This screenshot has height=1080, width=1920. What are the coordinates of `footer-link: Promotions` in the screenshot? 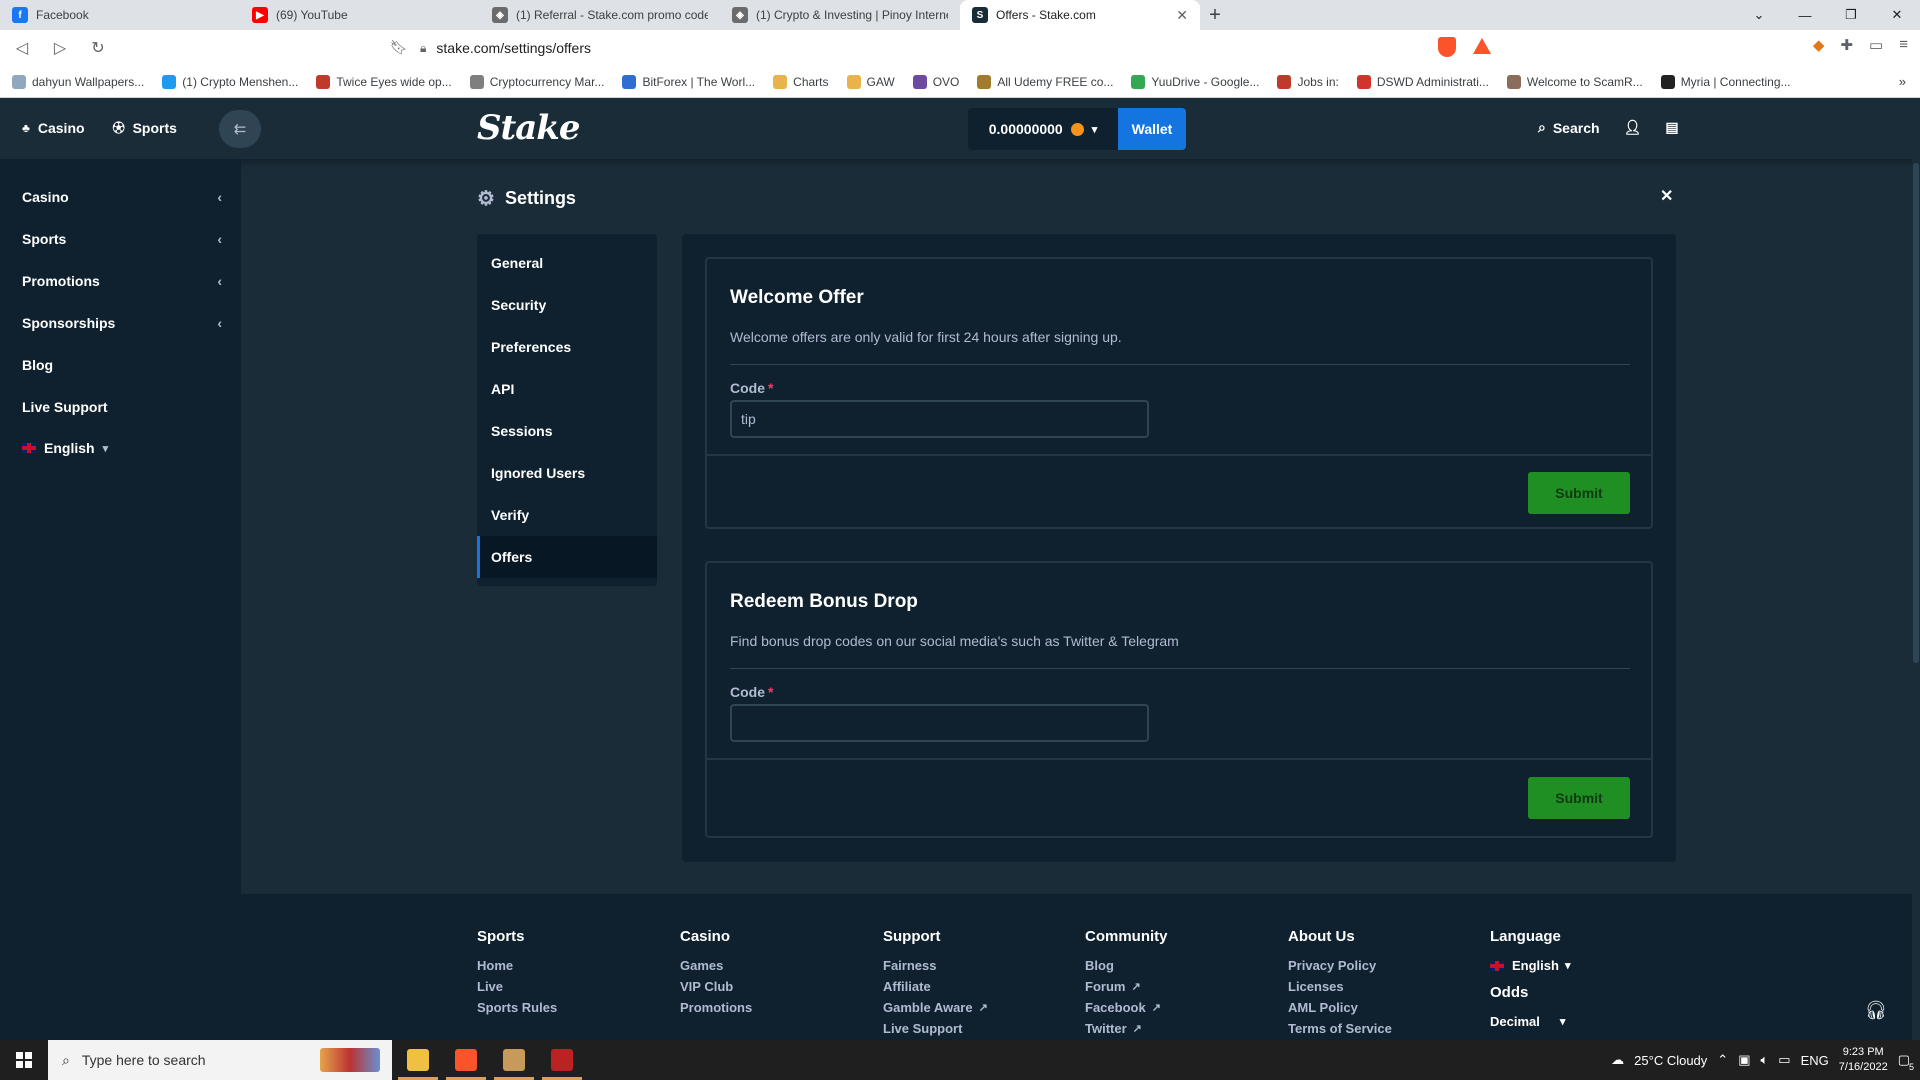 It's located at (716, 1007).